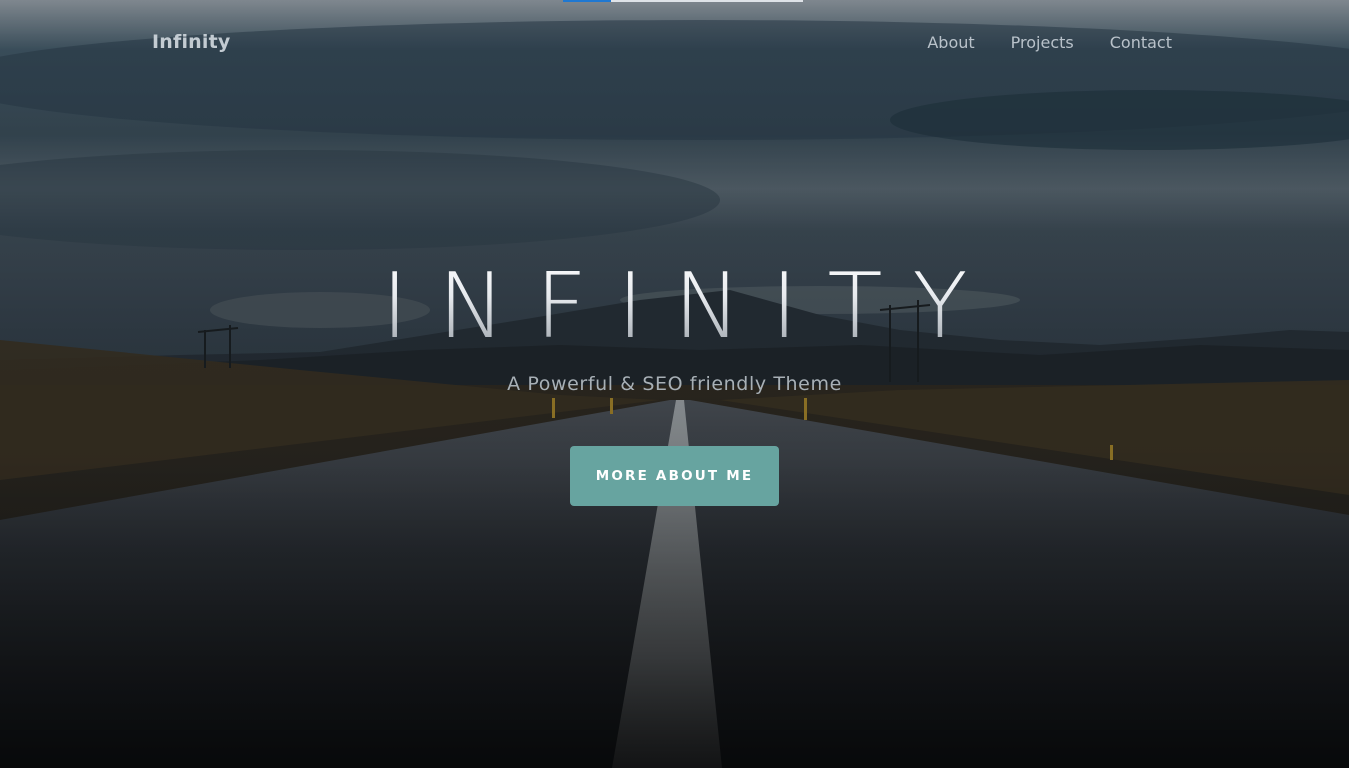 This screenshot has height=768, width=1349. I want to click on hero-title: INFINITY, so click(674, 307).